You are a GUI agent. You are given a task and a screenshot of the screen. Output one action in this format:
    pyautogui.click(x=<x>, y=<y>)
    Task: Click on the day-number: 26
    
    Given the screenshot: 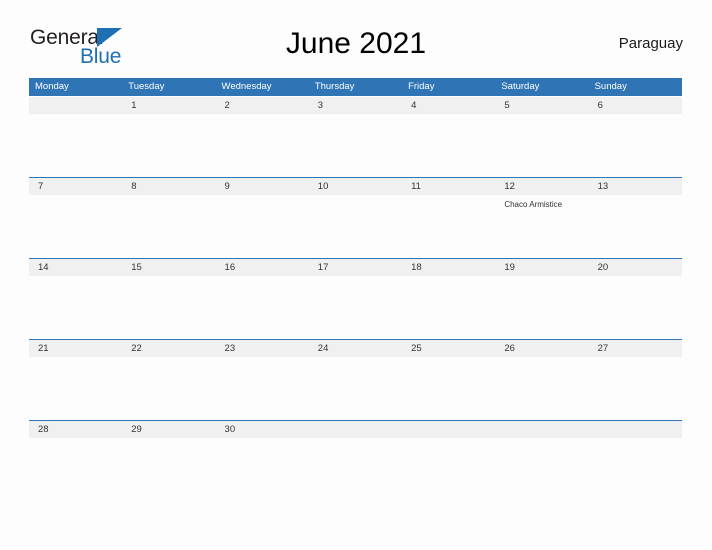 What is the action you would take?
    pyautogui.click(x=509, y=348)
    